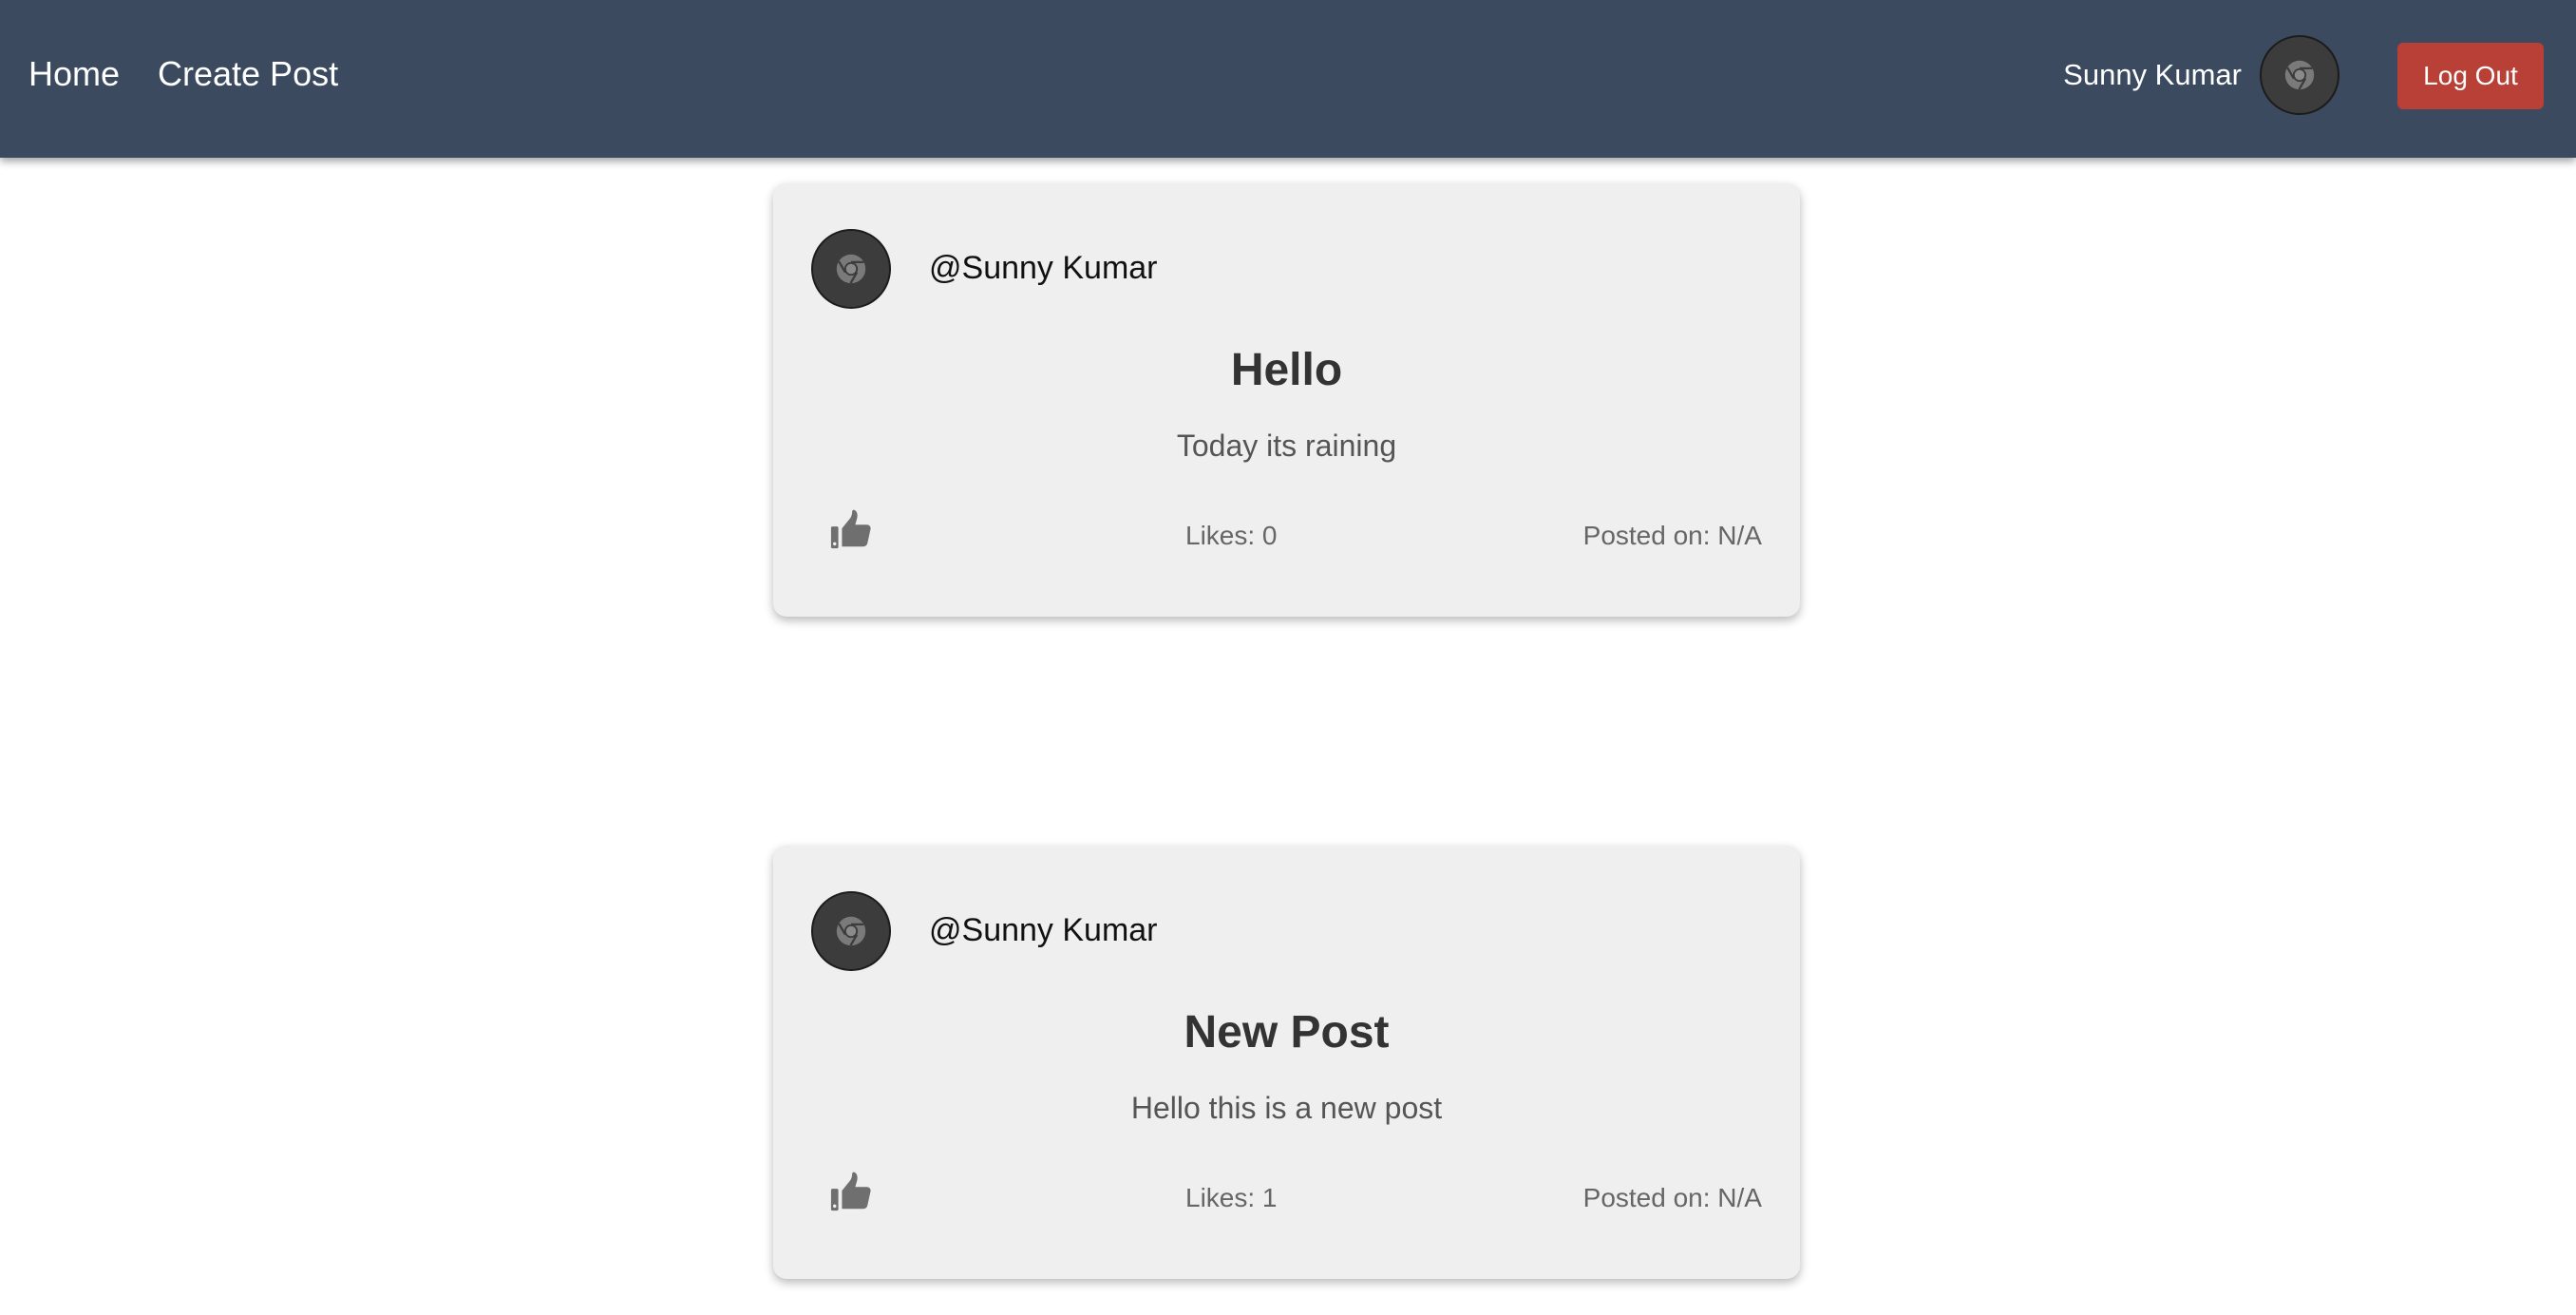  I want to click on nav-create-post-link: Create Post, so click(248, 74).